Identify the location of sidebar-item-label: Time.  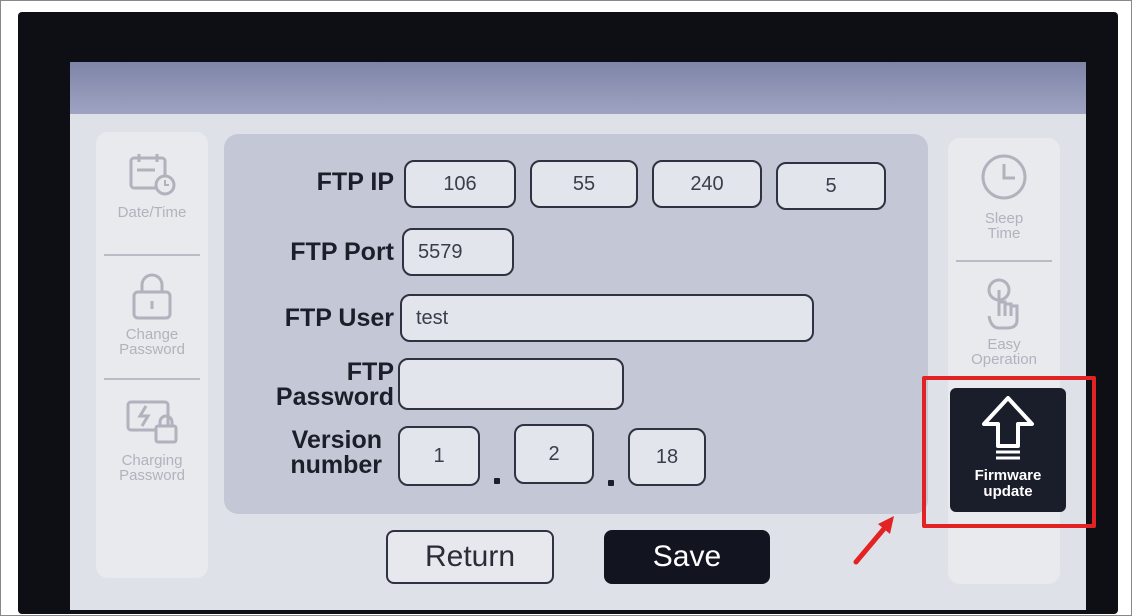
(1004, 233).